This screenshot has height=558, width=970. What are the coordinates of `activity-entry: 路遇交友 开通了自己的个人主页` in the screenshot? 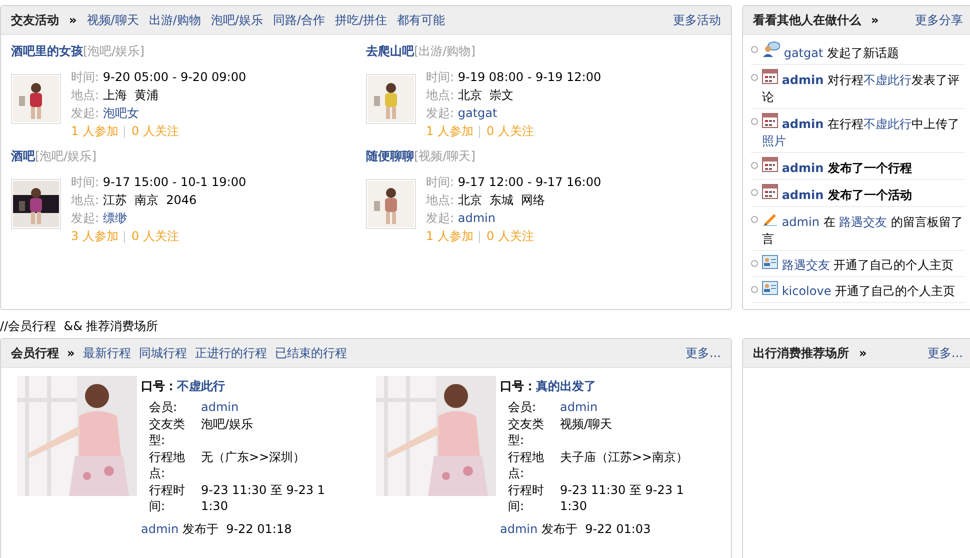 It's located at (863, 263).